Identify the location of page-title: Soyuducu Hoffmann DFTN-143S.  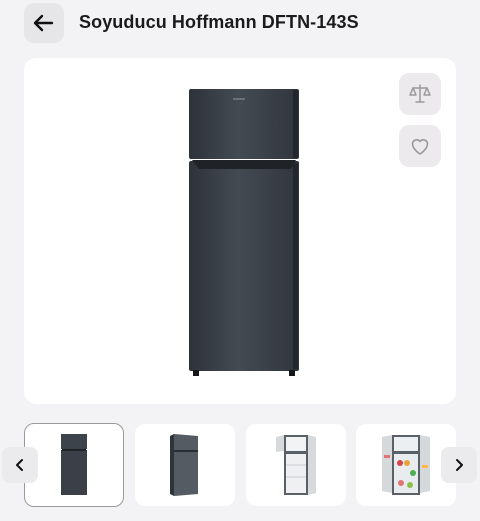
(219, 22).